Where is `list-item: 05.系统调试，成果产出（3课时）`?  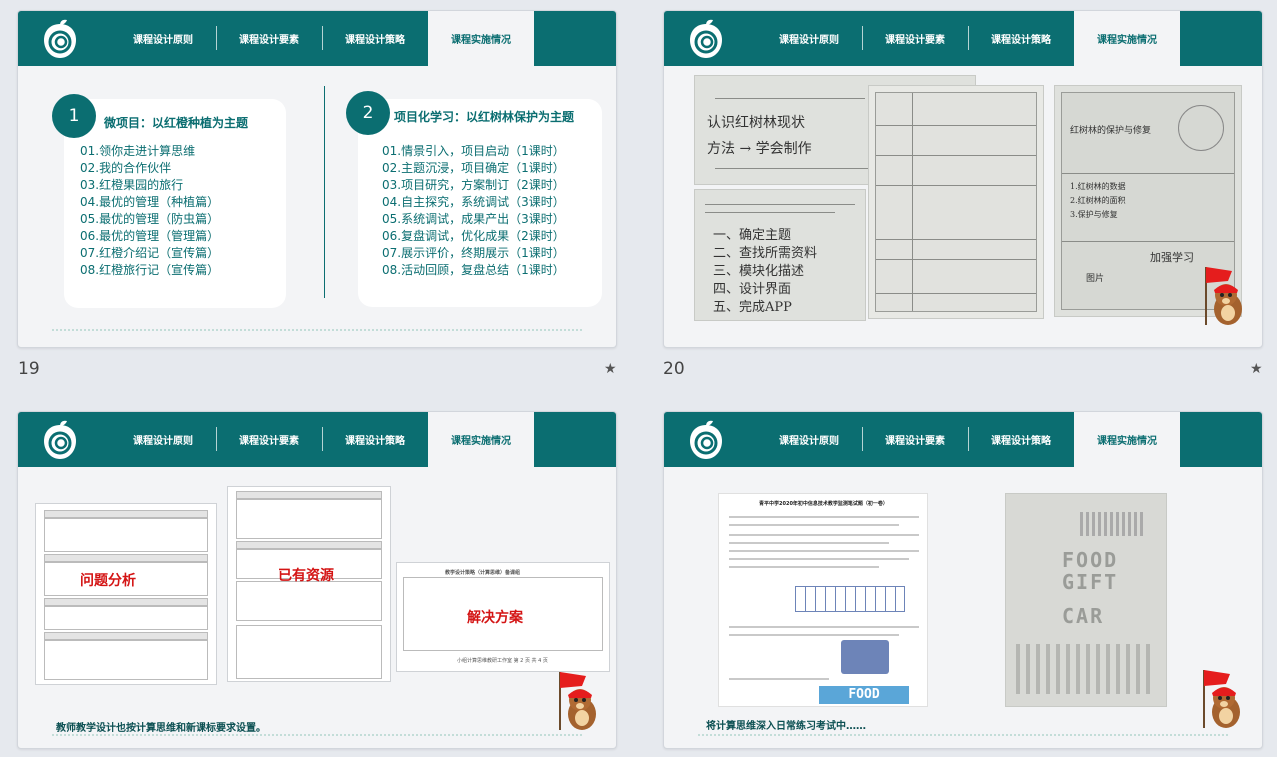
list-item: 05.系统调试，成果产出（3课时） is located at coordinates (473, 219).